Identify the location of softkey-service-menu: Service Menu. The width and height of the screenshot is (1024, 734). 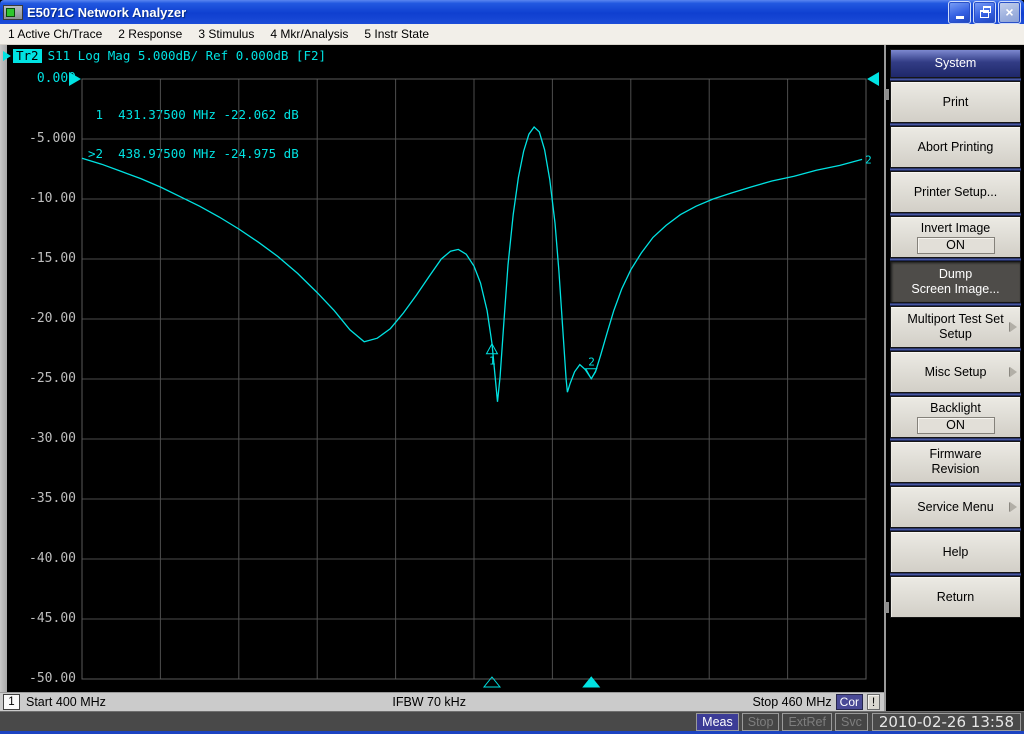
(955, 507).